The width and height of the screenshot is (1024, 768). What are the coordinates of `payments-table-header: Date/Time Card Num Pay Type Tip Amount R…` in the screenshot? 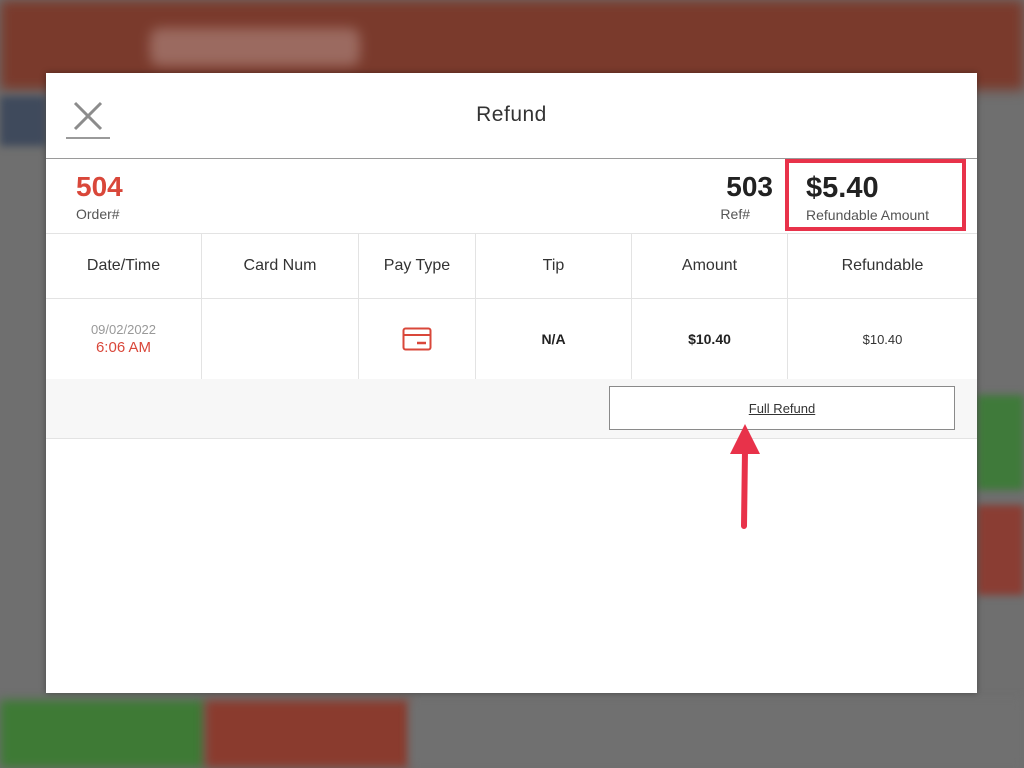 It's located at (511, 266).